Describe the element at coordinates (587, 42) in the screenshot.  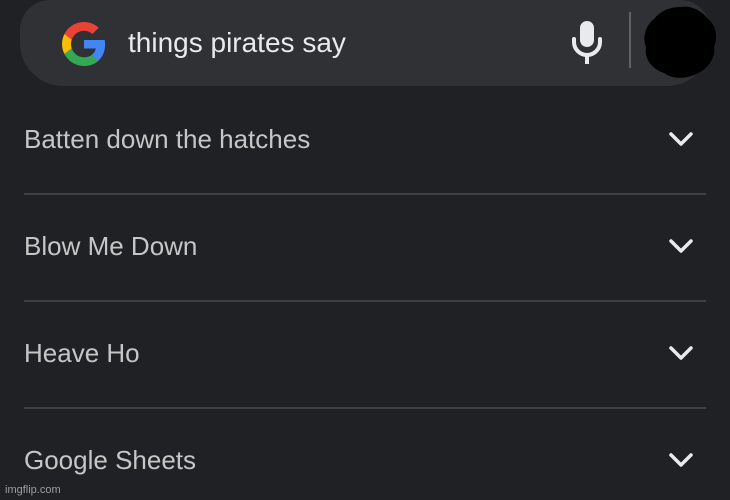
I see `mic-icon` at that location.